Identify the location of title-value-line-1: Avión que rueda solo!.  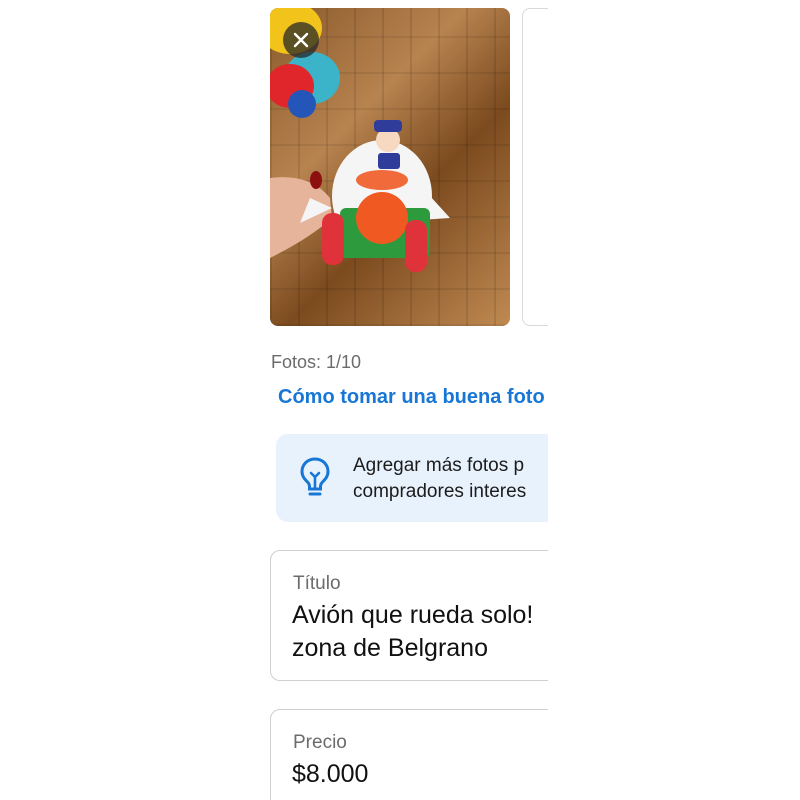
(413, 615).